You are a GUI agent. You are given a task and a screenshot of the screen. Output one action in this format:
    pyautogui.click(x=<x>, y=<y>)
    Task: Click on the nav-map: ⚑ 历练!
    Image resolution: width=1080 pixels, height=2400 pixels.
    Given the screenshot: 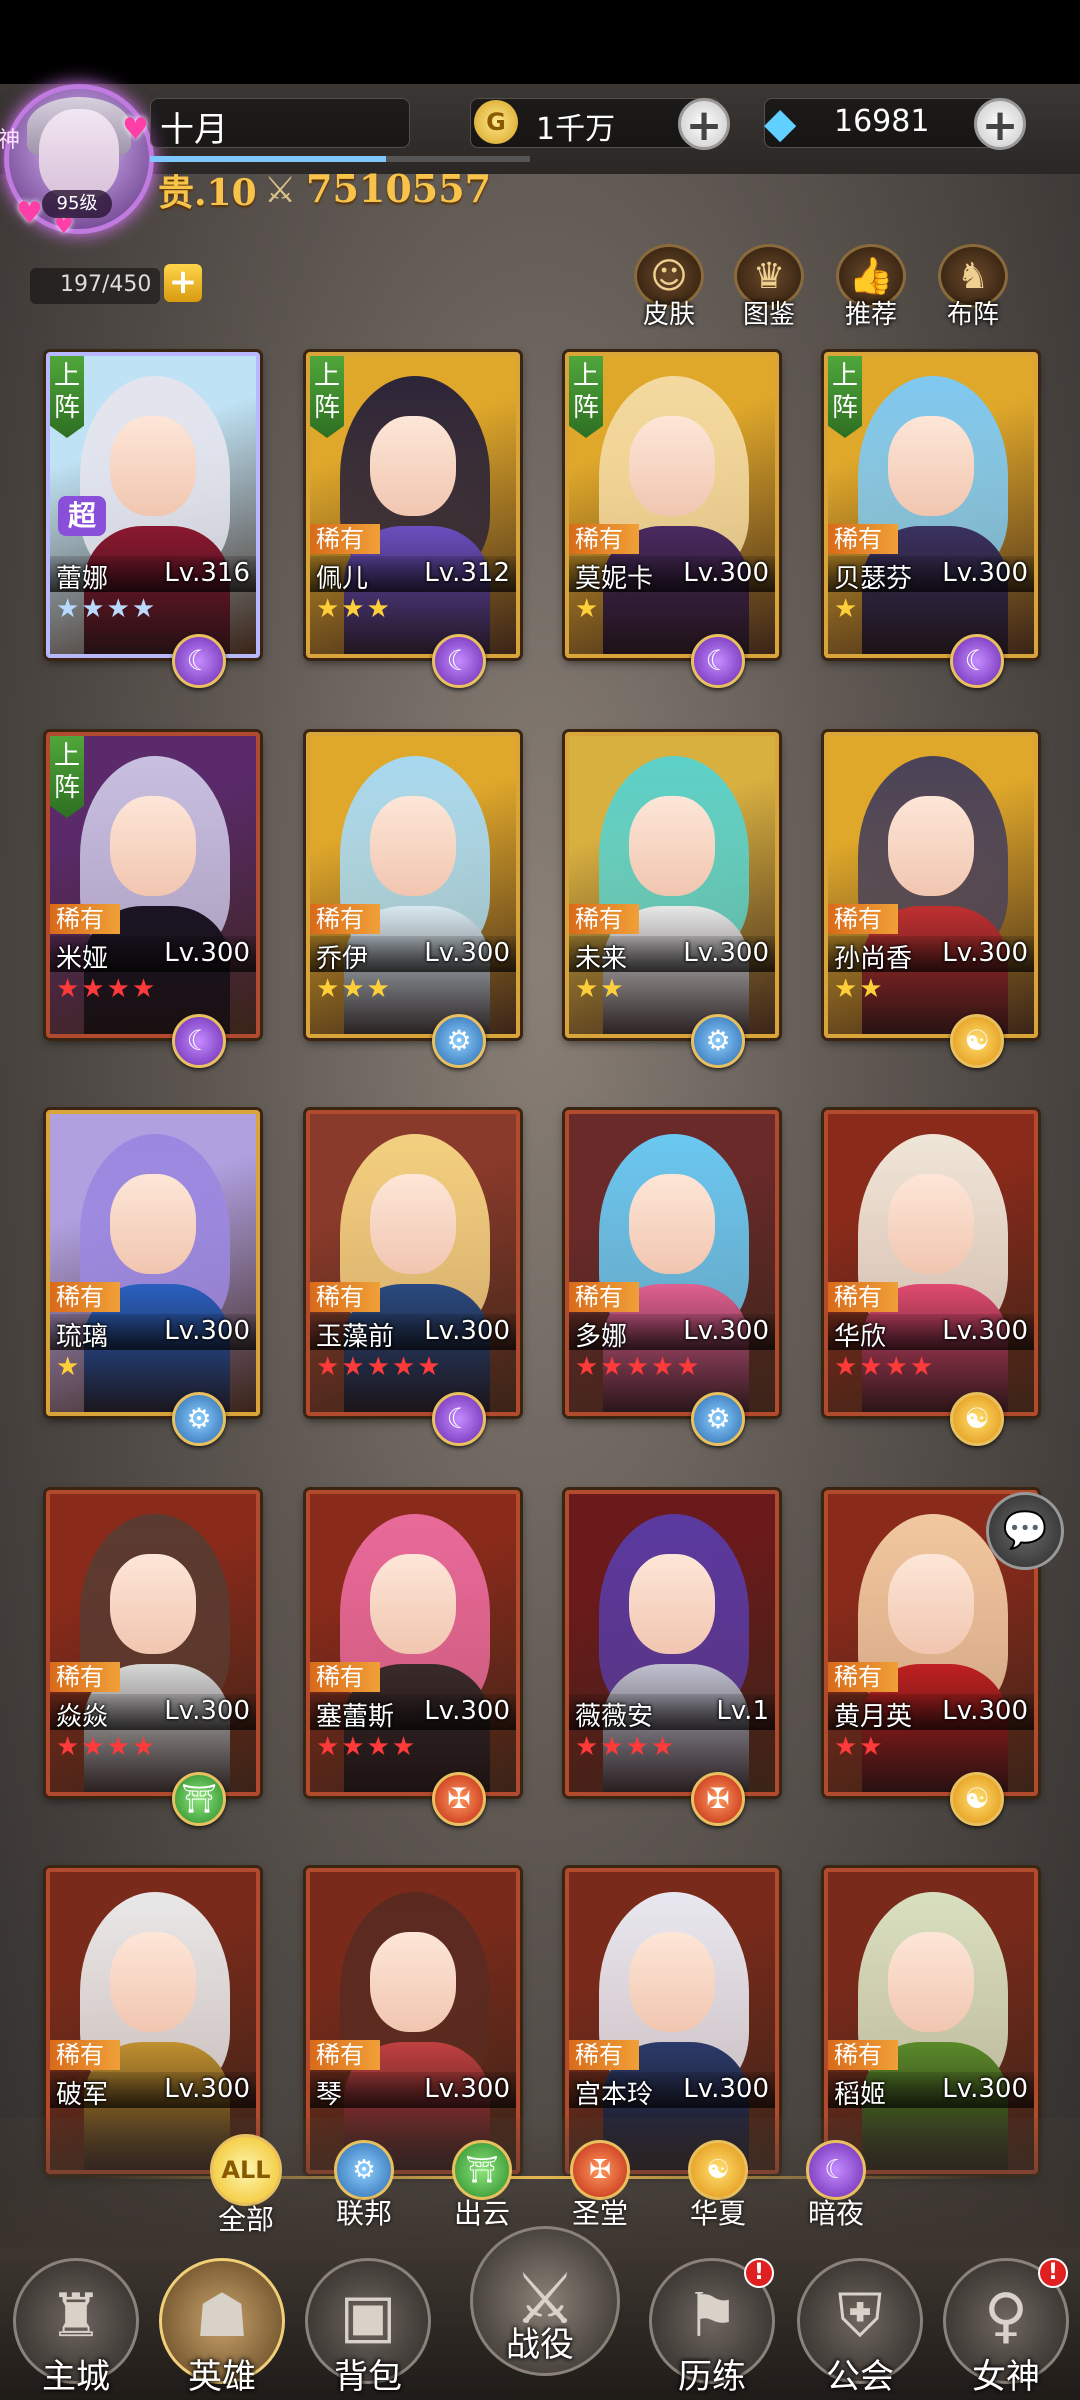 What is the action you would take?
    pyautogui.click(x=712, y=2328)
    